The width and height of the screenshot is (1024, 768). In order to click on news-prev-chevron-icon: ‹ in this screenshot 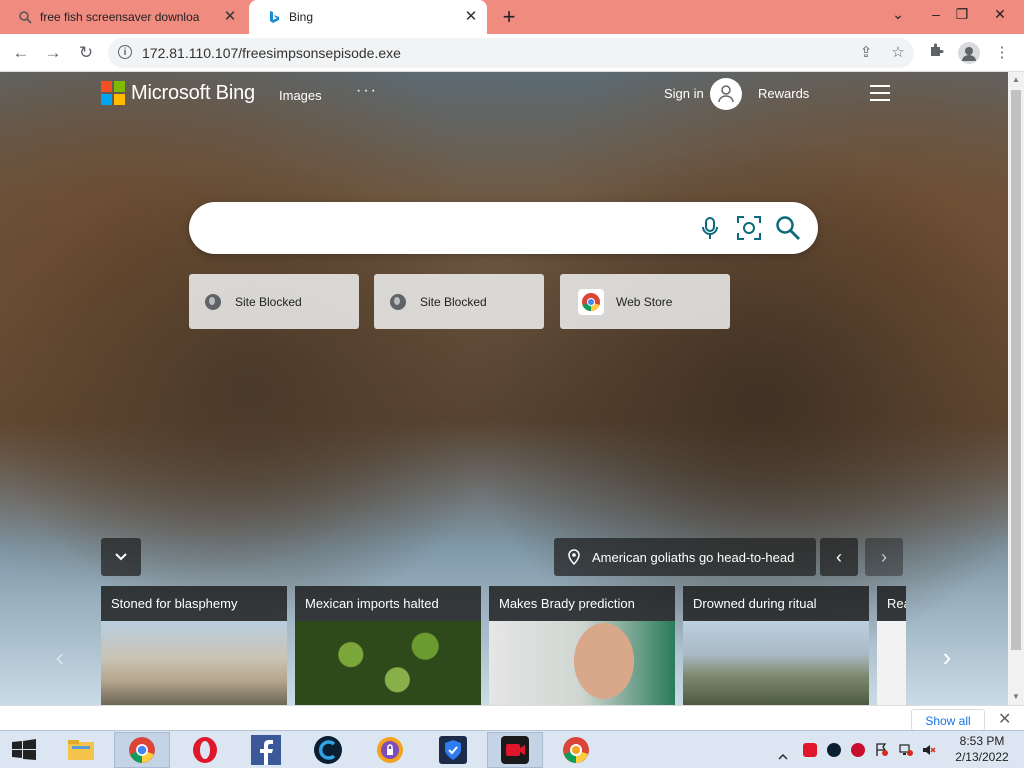, I will do `click(60, 657)`.